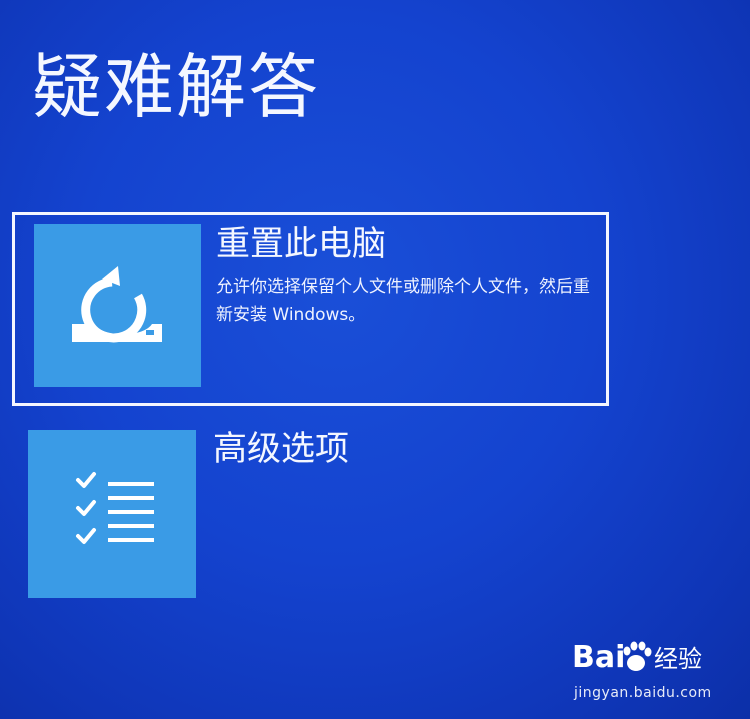  I want to click on advanced-options-tile, so click(112, 514).